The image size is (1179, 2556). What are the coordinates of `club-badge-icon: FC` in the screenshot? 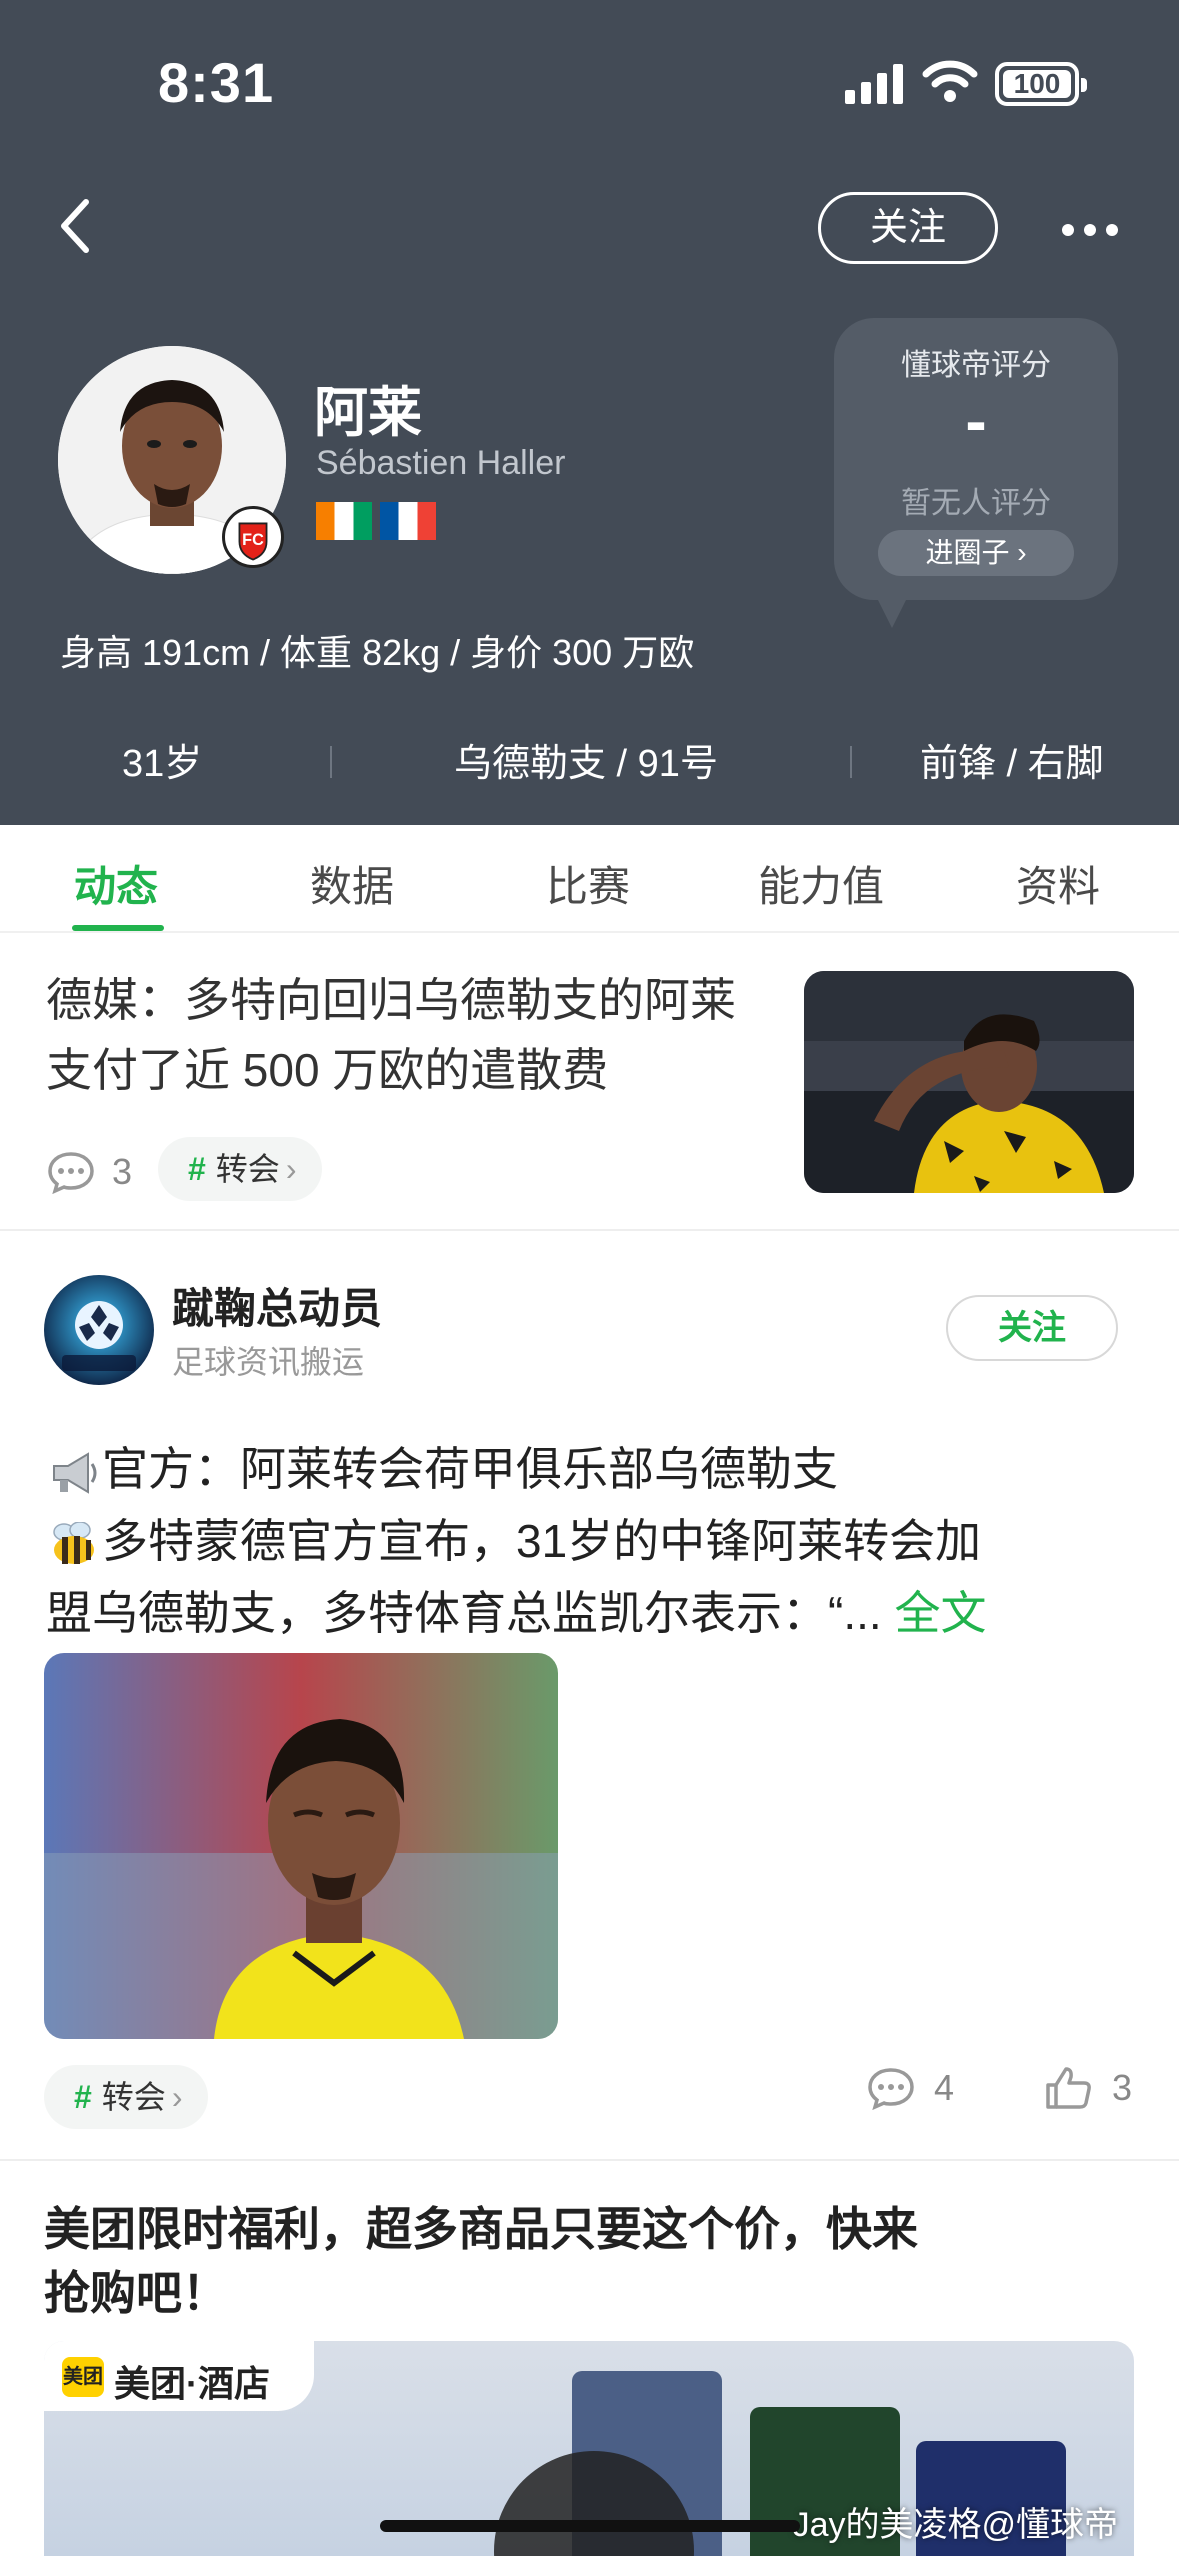 It's located at (253, 537).